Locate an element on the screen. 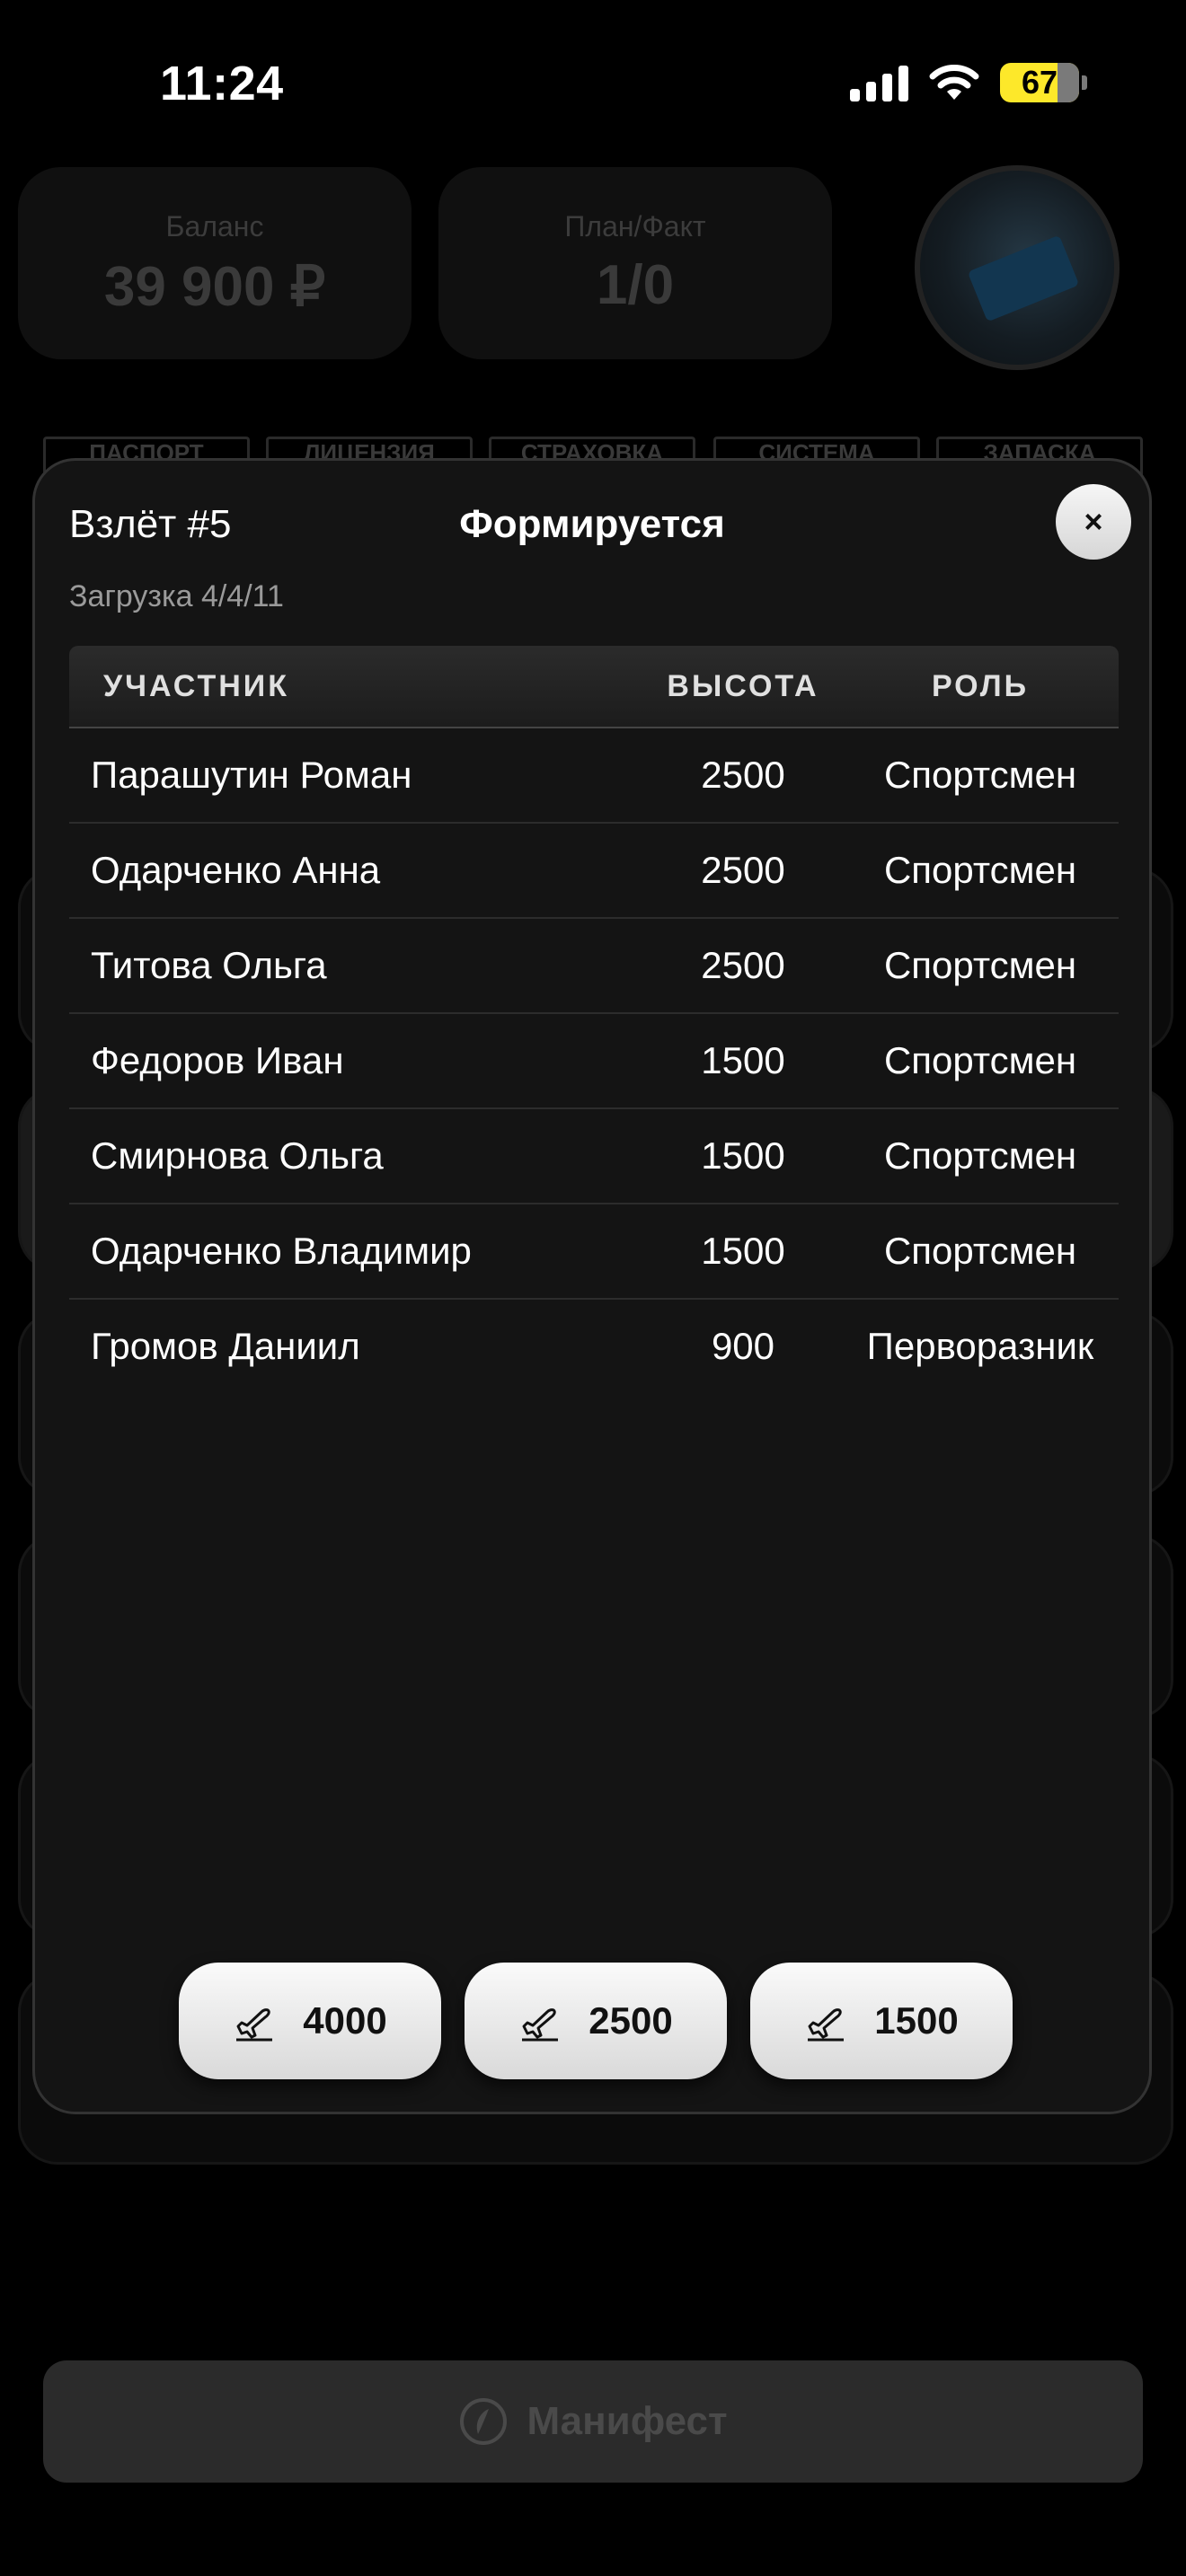 Image resolution: width=1186 pixels, height=2576 pixels. altitude-buttons: 4000 2500 1500 is located at coordinates (596, 2021).